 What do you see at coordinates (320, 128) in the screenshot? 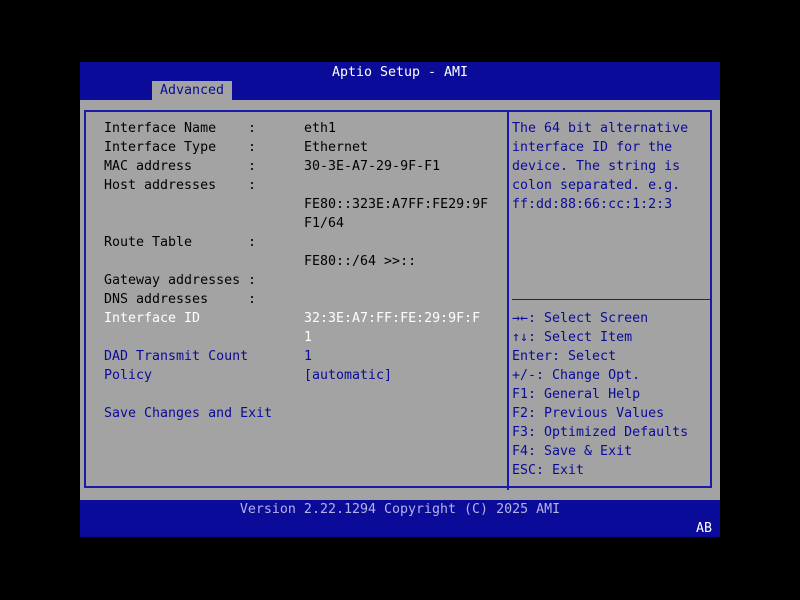
I see `value-interface-name: eth1` at bounding box center [320, 128].